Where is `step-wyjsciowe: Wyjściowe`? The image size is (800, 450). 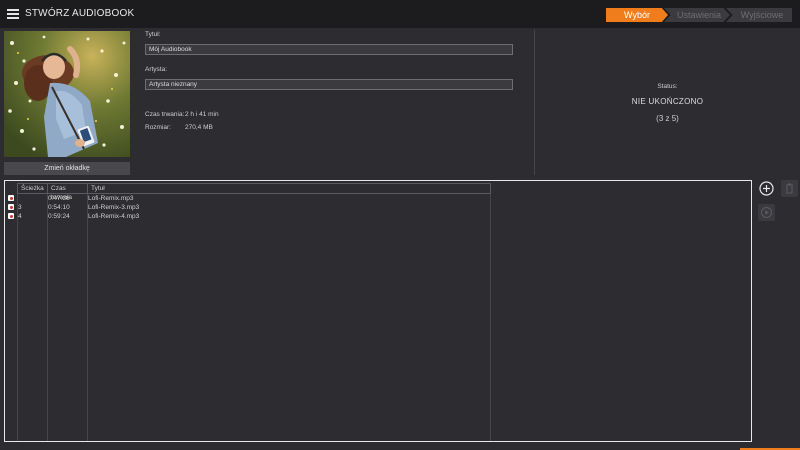
step-wyjsciowe: Wyjściowe is located at coordinates (759, 15).